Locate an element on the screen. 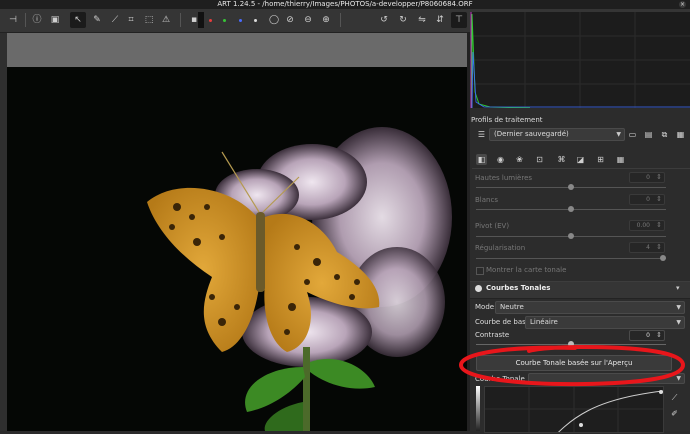  batch-tab-icon: ▦ is located at coordinates (620, 159).